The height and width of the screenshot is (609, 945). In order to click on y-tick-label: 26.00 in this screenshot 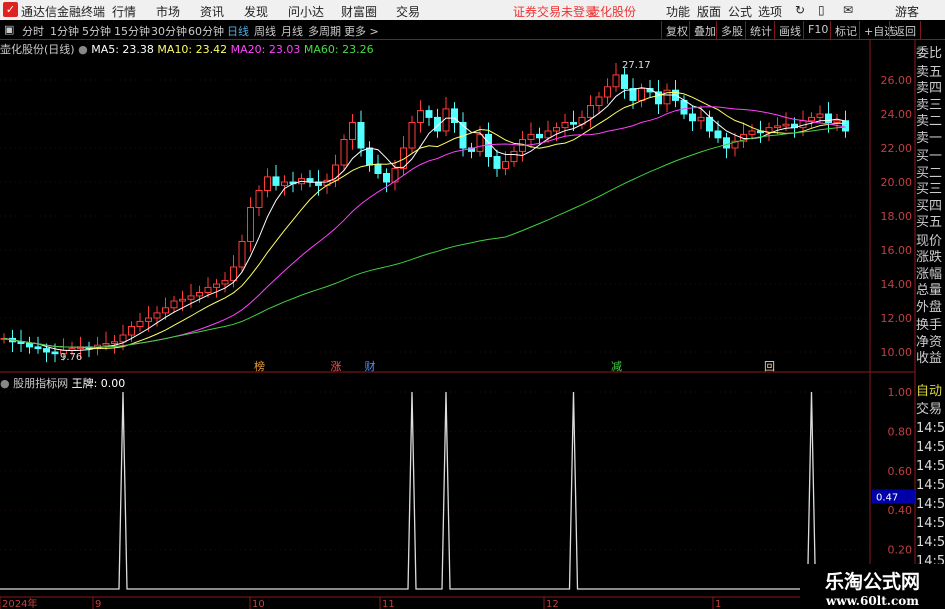, I will do `click(897, 80)`.